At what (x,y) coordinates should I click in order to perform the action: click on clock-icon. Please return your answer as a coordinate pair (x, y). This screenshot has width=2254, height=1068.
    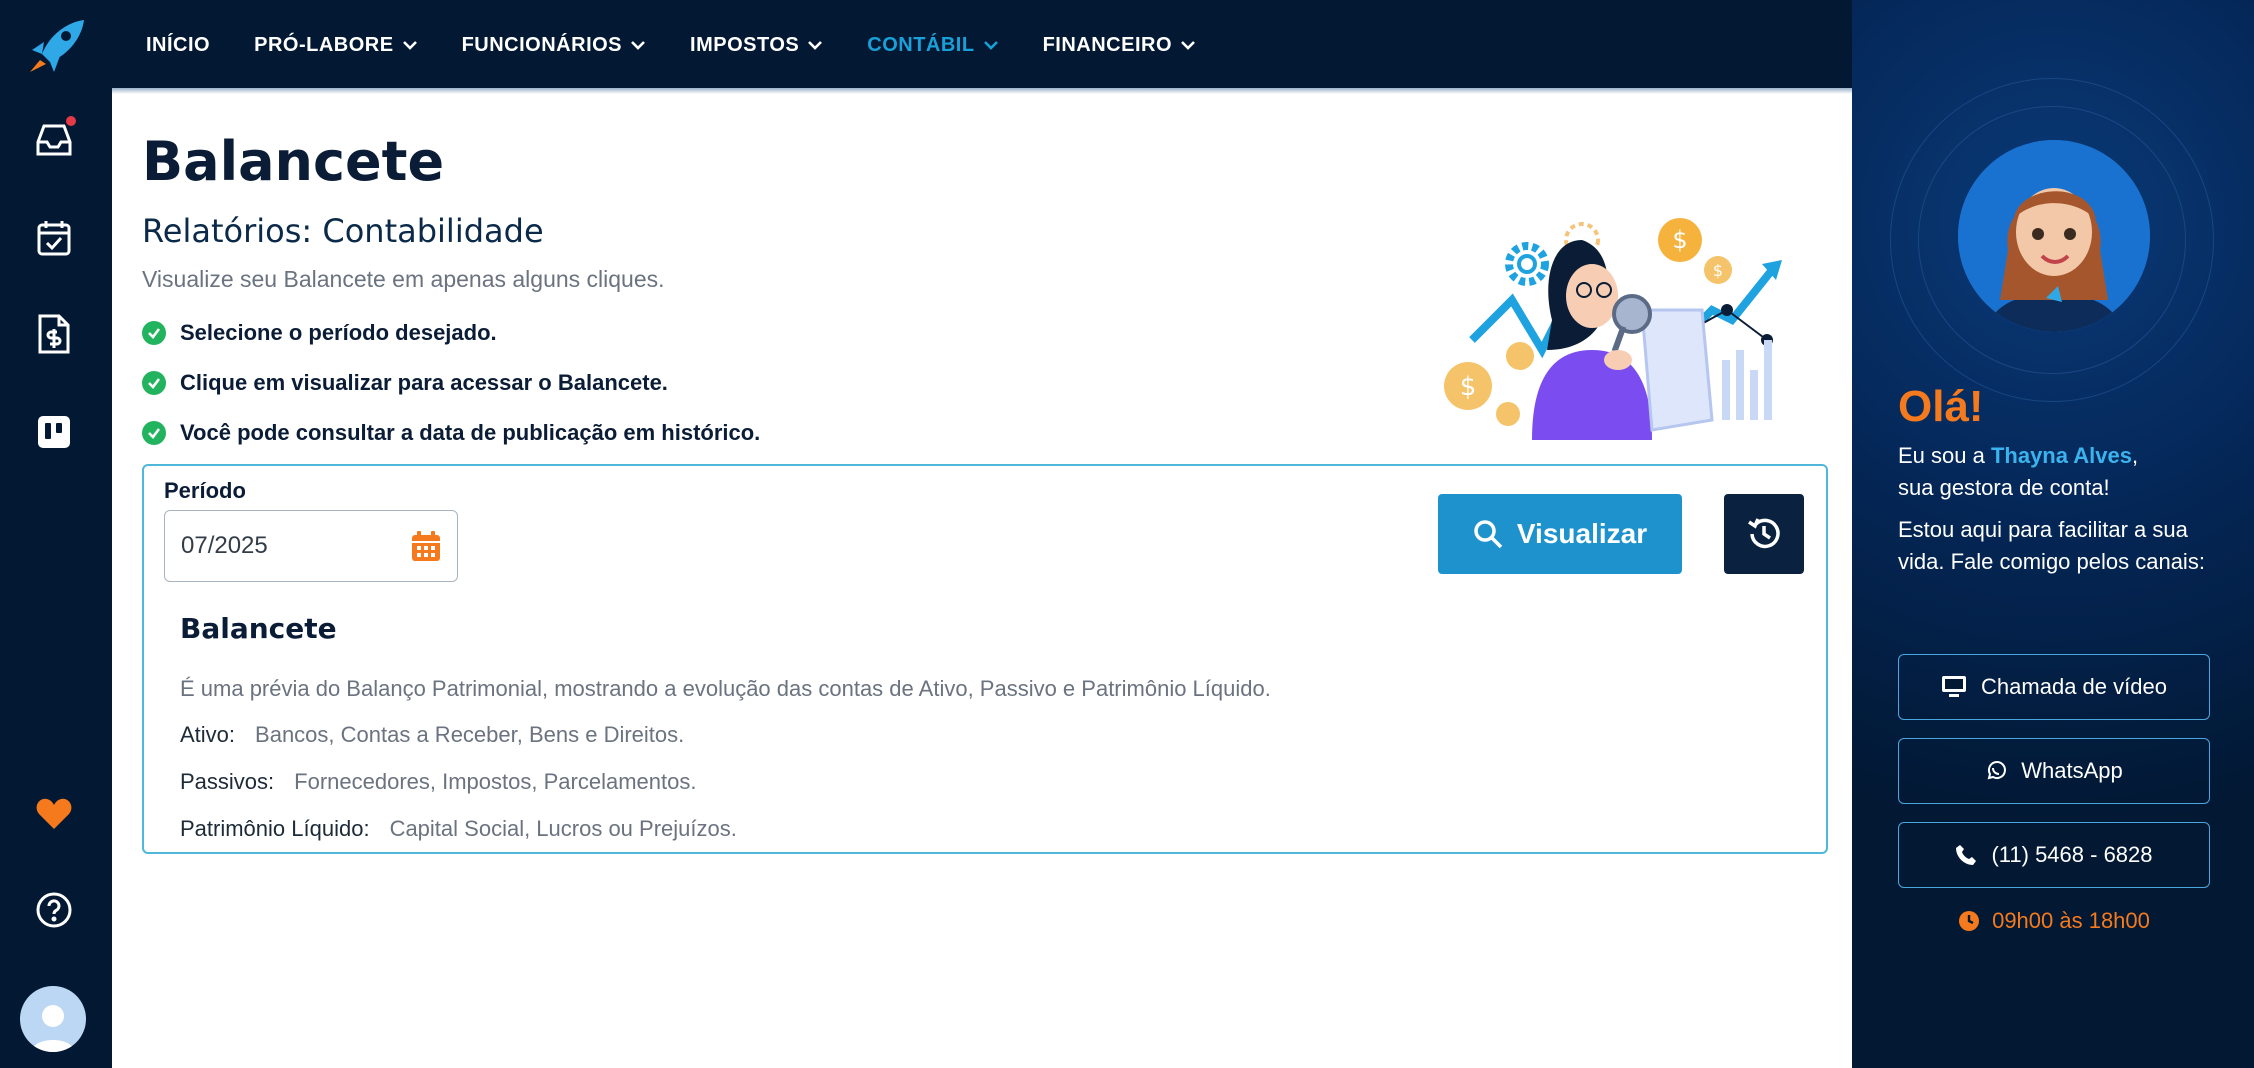
    Looking at the image, I should click on (1969, 921).